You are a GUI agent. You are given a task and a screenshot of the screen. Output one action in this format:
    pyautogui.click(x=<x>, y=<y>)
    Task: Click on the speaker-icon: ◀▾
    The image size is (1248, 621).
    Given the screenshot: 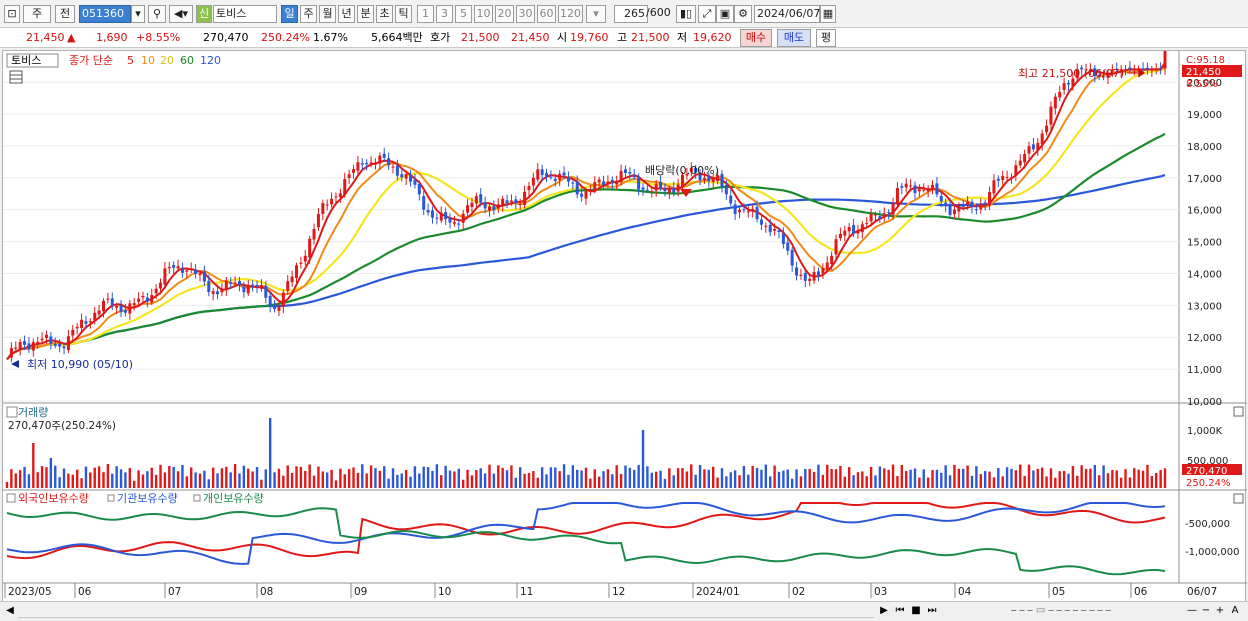 What is the action you would take?
    pyautogui.click(x=181, y=14)
    